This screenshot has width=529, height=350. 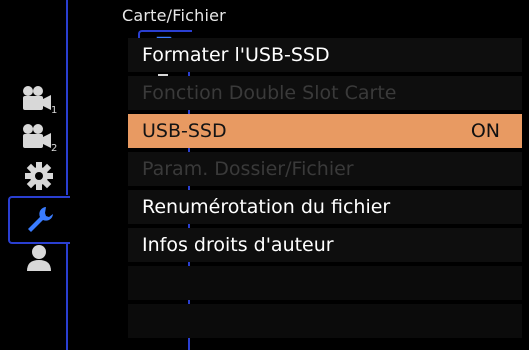 I want to click on video-camera-1-icon: 1, so click(x=40, y=100).